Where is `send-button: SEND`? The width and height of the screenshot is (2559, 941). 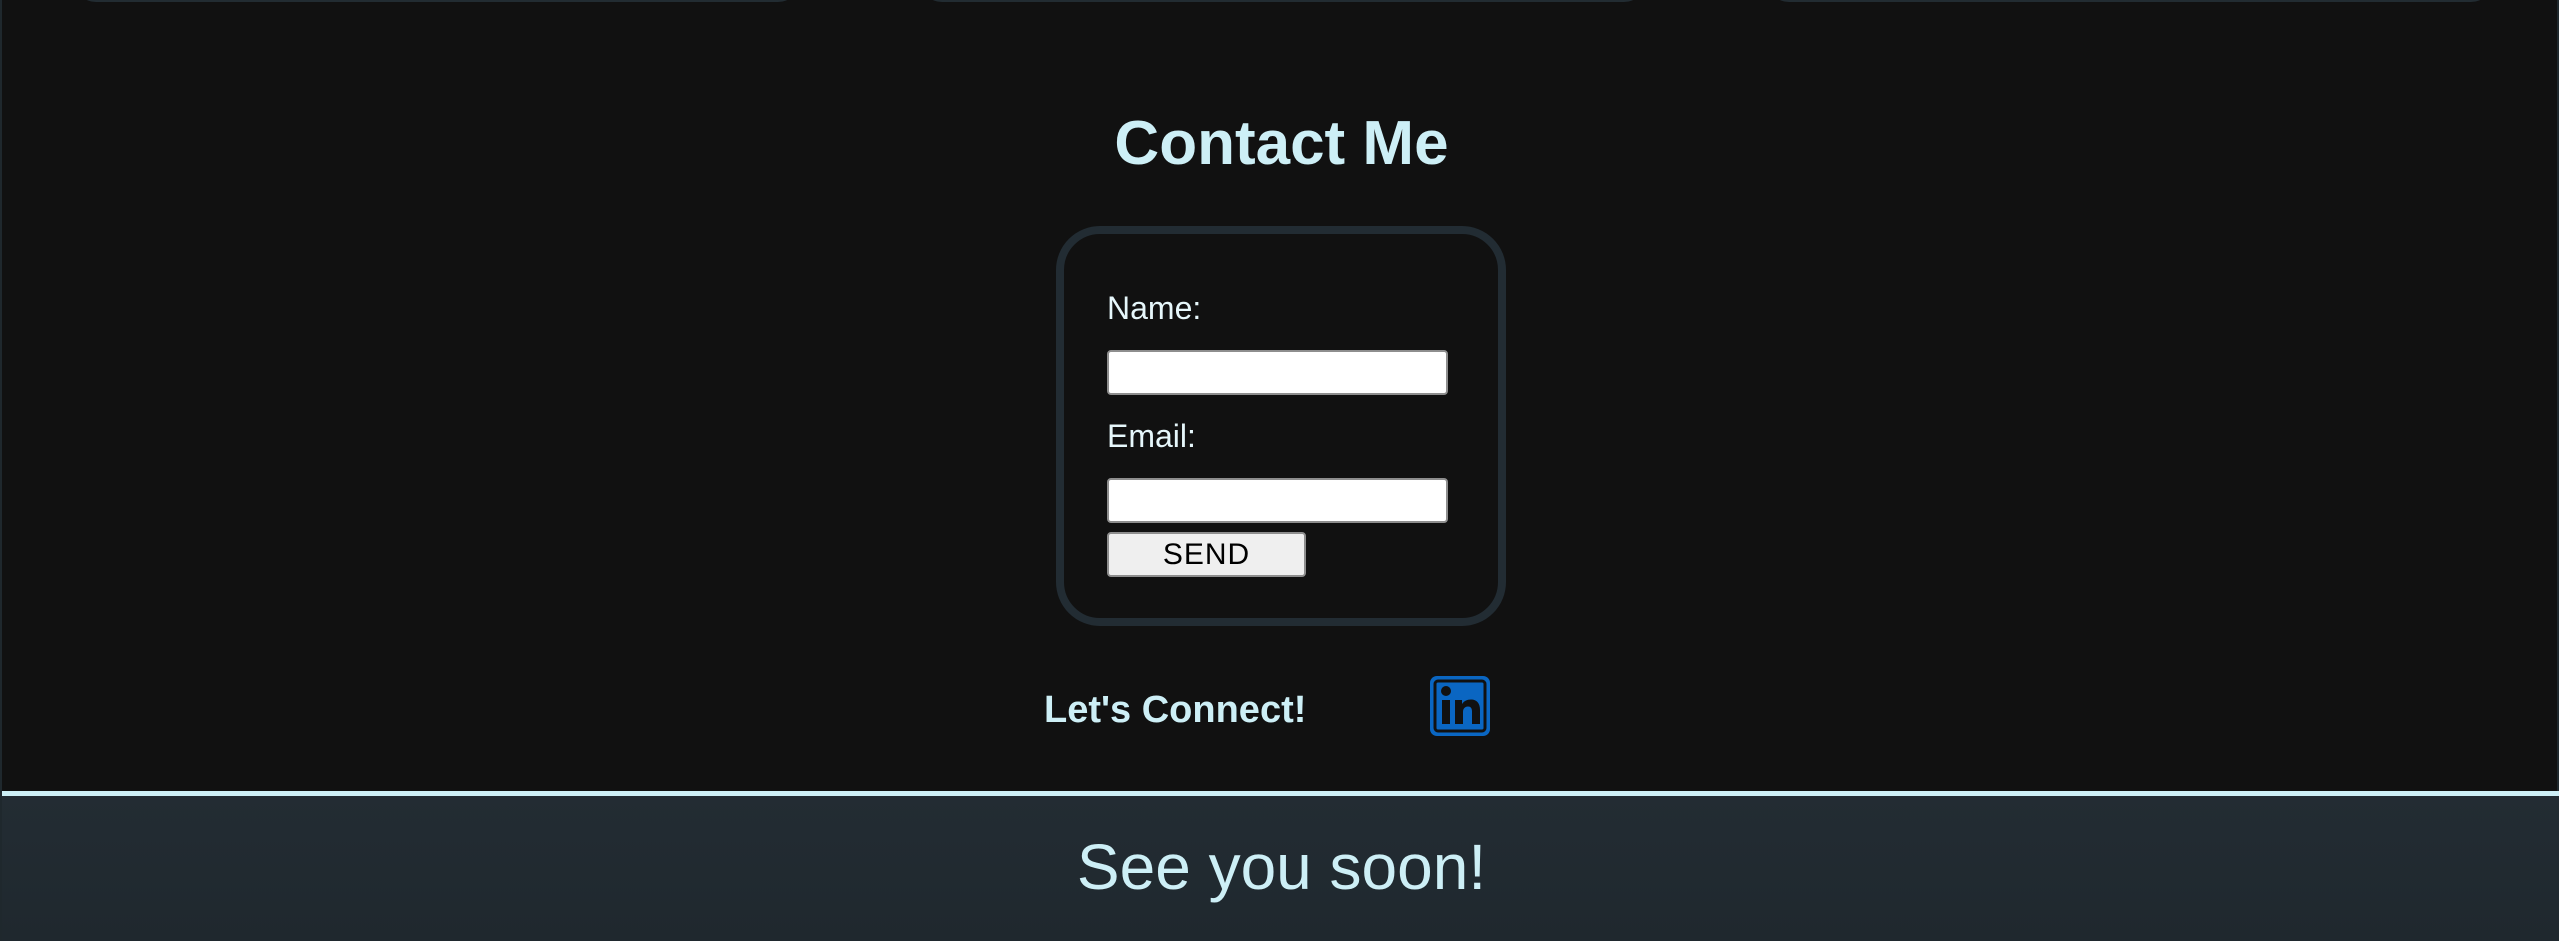
send-button: SEND is located at coordinates (1206, 554).